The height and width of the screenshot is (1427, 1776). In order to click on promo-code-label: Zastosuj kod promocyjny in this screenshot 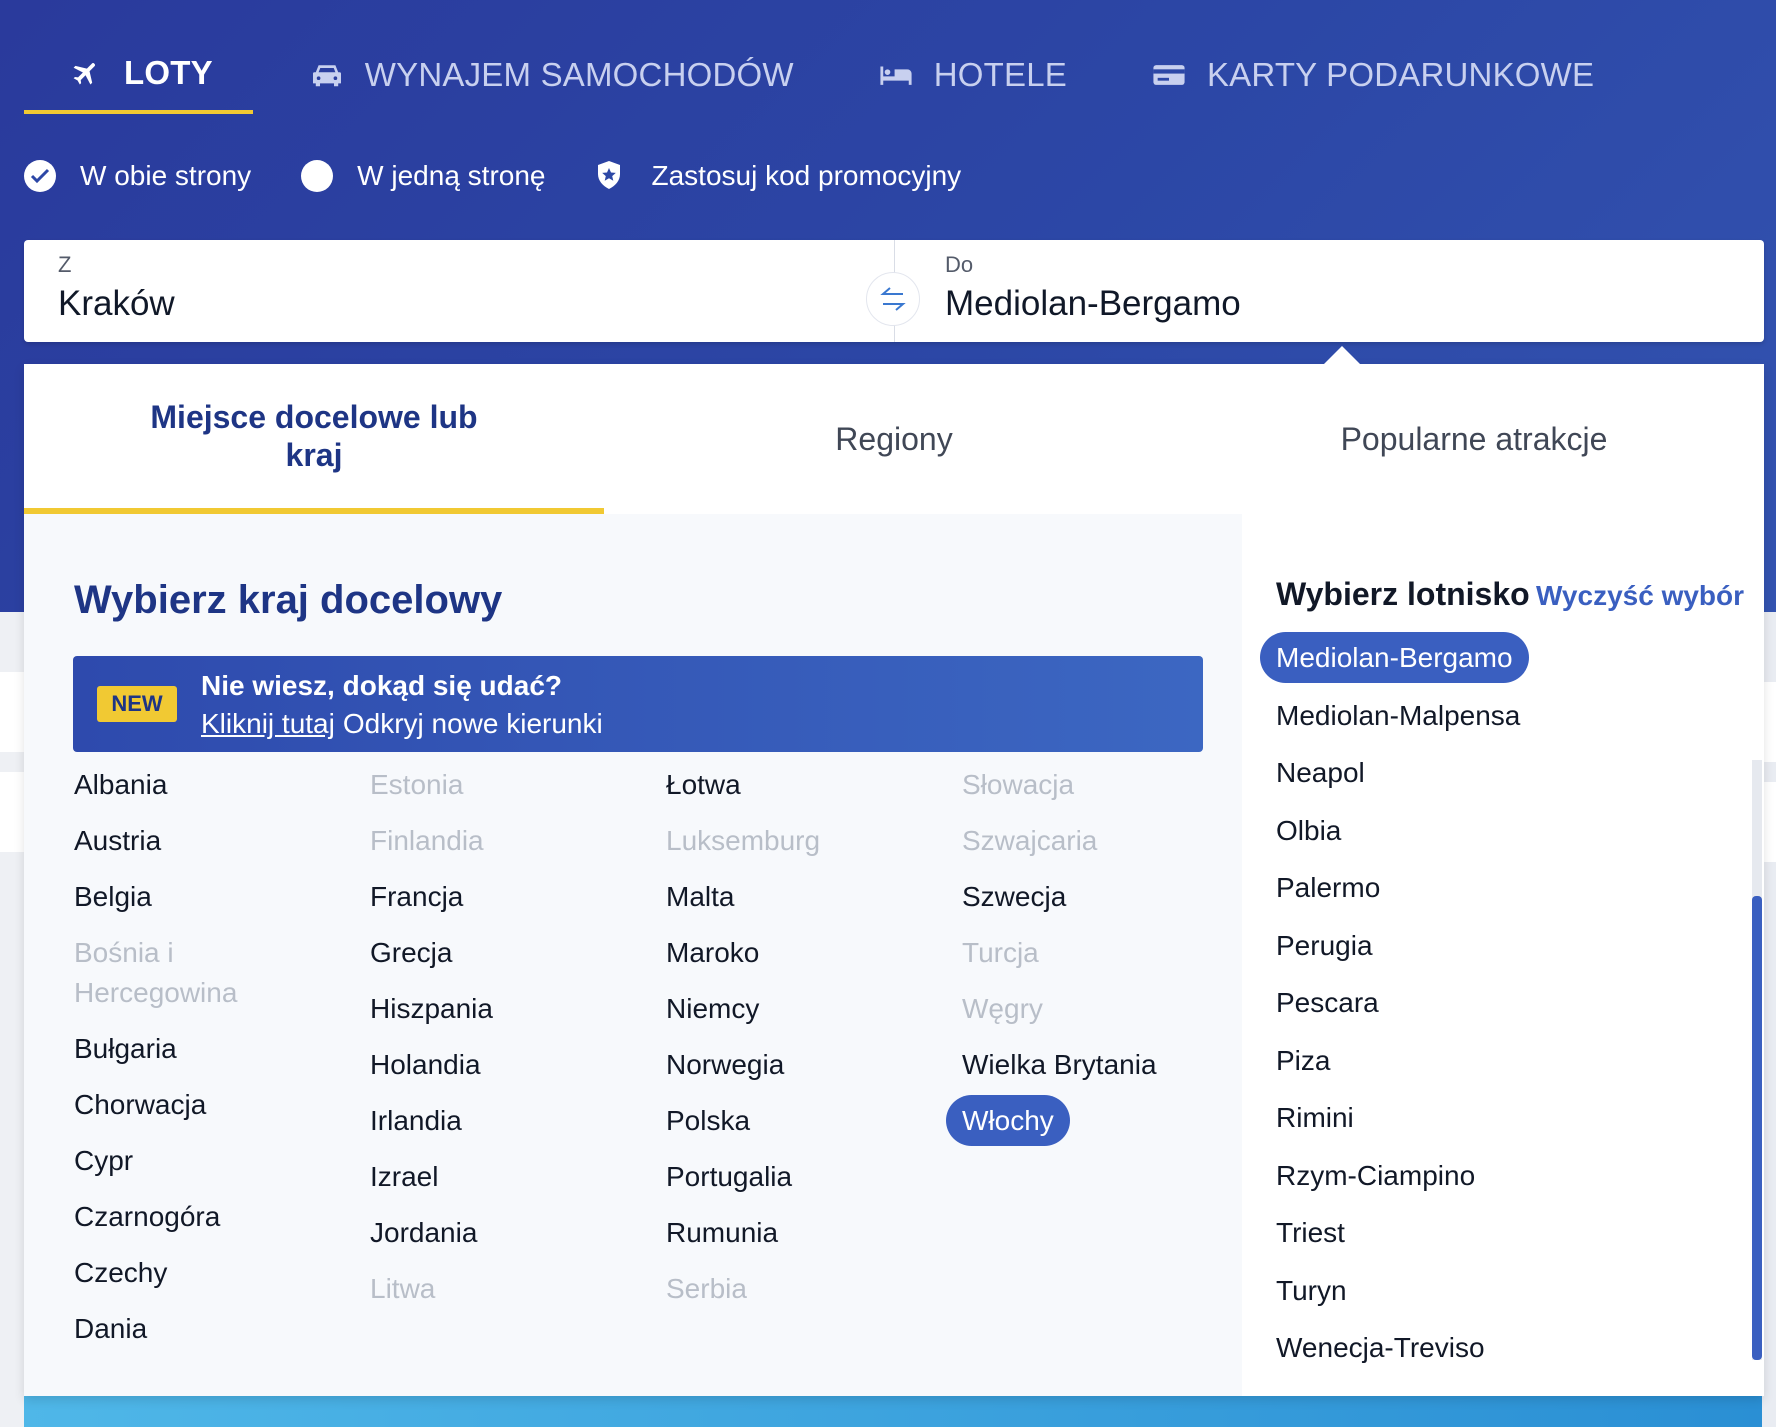, I will do `click(806, 175)`.